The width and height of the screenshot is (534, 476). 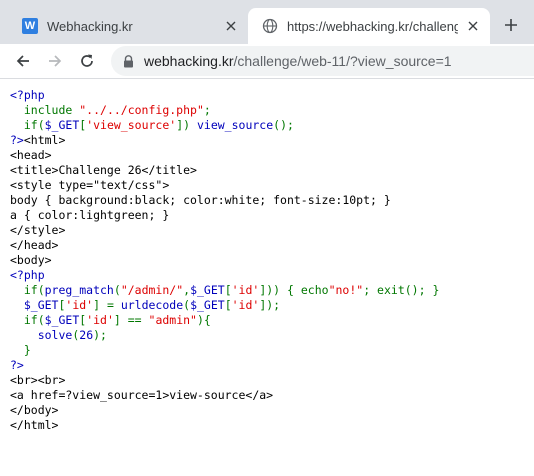 I want to click on source-token: "admin", so click(x=172, y=320).